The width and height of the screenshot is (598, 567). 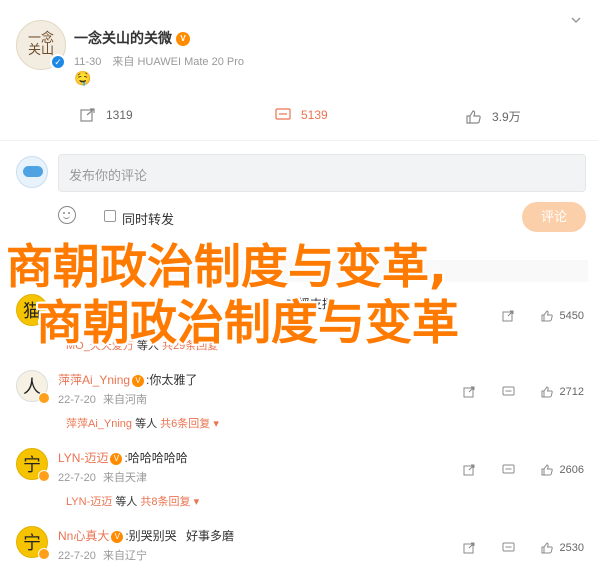 I want to click on divider, so click(x=299, y=140).